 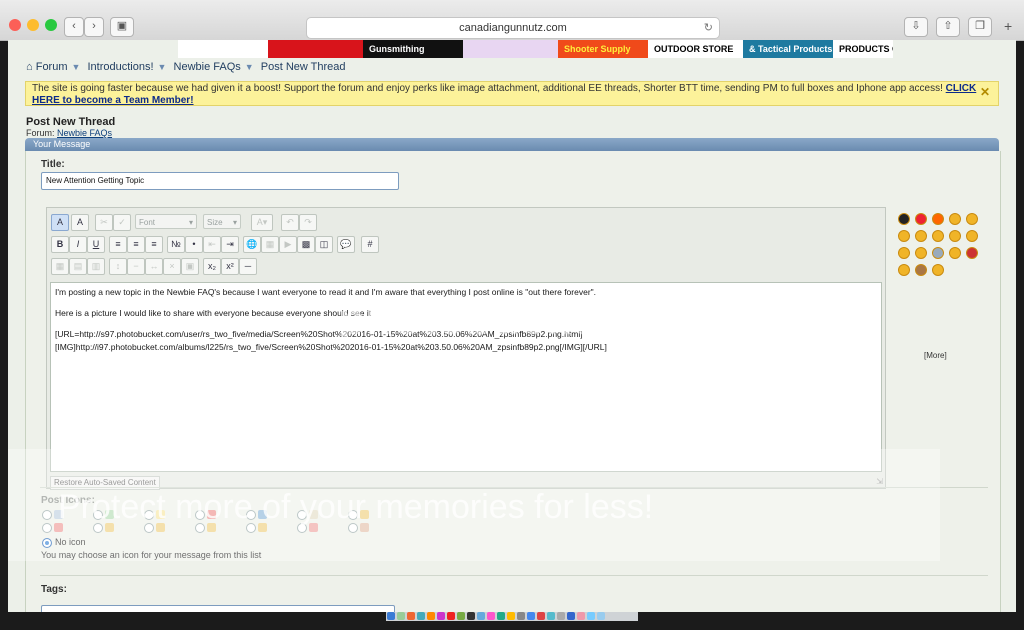 What do you see at coordinates (985, 92) in the screenshot?
I see `close-icon: ✕` at bounding box center [985, 92].